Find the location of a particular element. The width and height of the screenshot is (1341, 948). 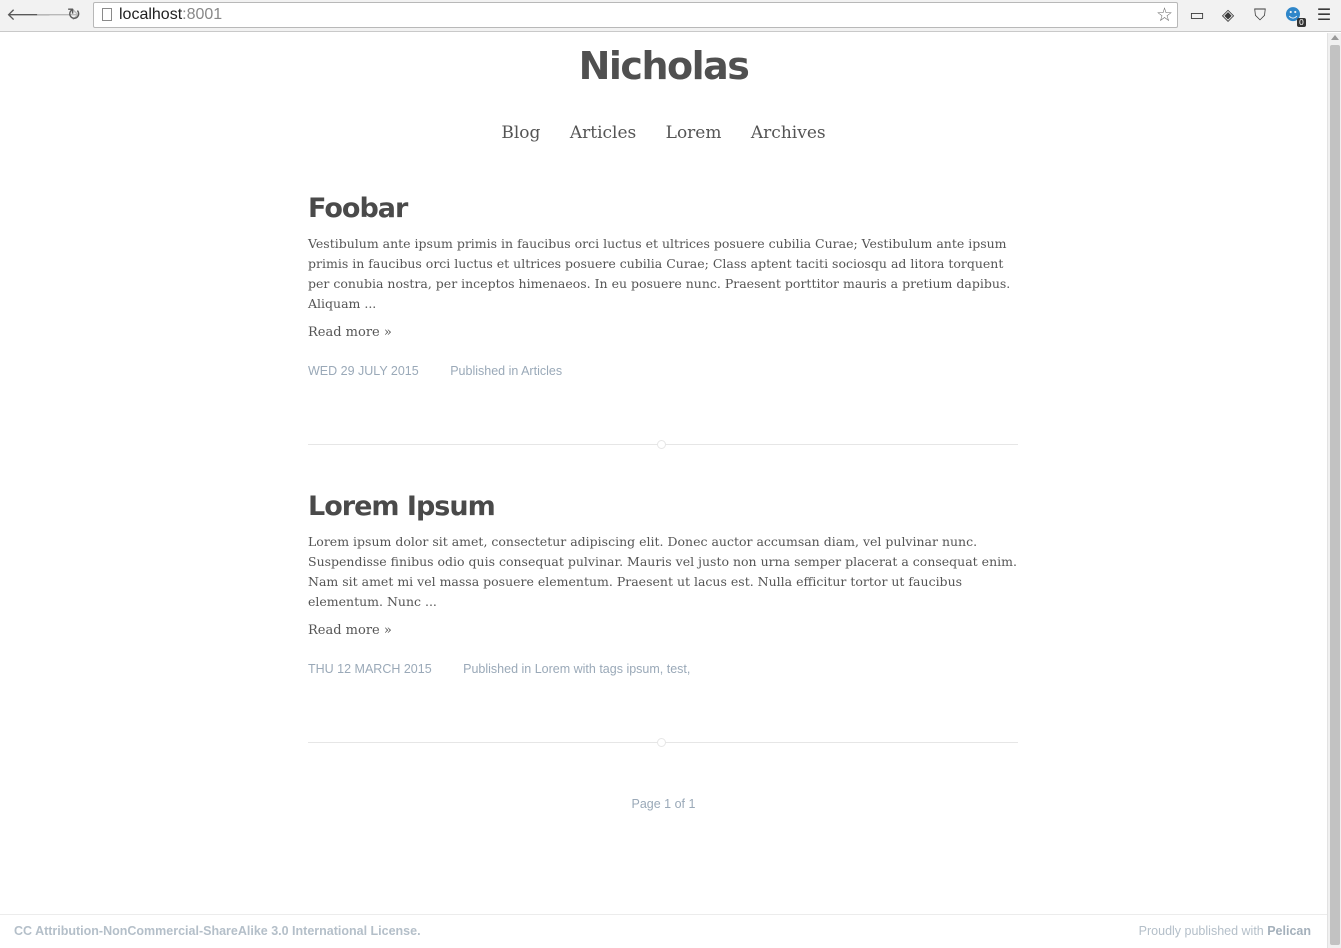

url-text: localhost:8001 is located at coordinates (171, 14).